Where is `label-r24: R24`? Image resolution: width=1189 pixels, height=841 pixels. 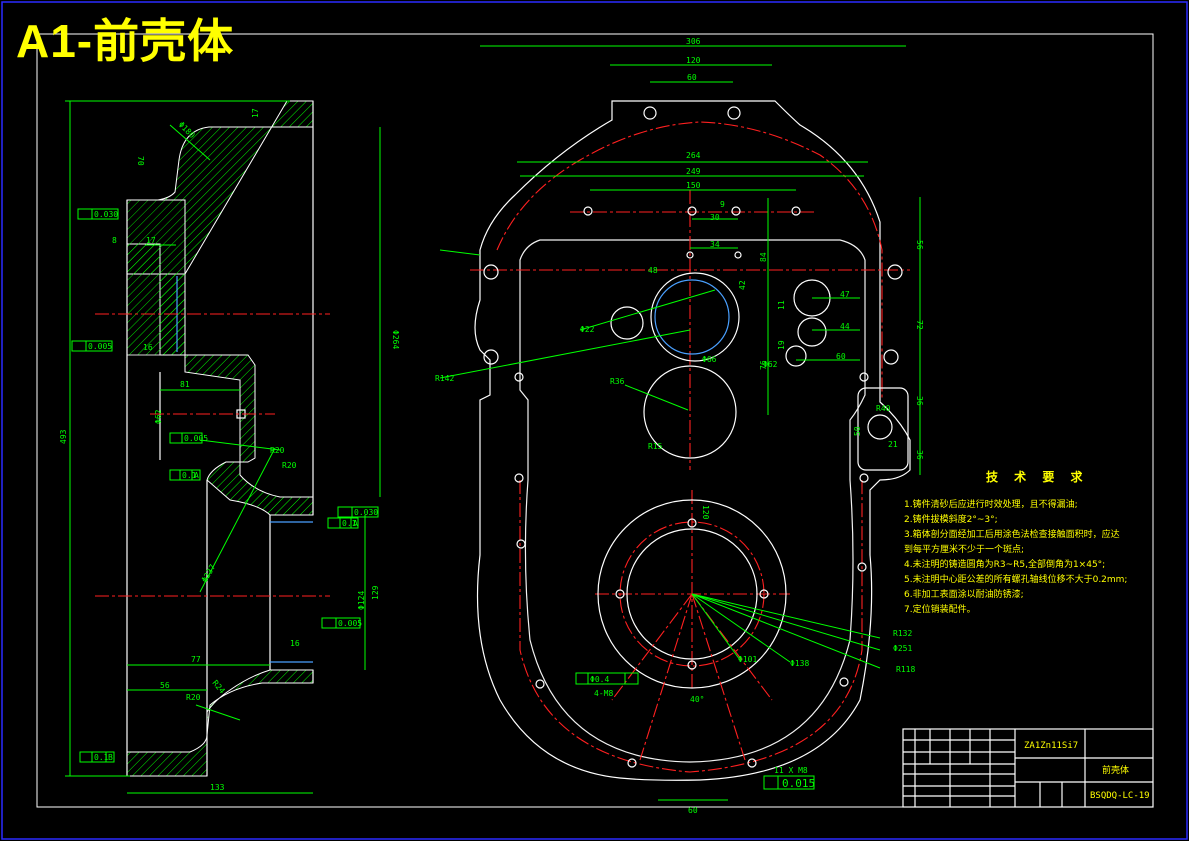
label-r24: R24 is located at coordinates (218, 687).